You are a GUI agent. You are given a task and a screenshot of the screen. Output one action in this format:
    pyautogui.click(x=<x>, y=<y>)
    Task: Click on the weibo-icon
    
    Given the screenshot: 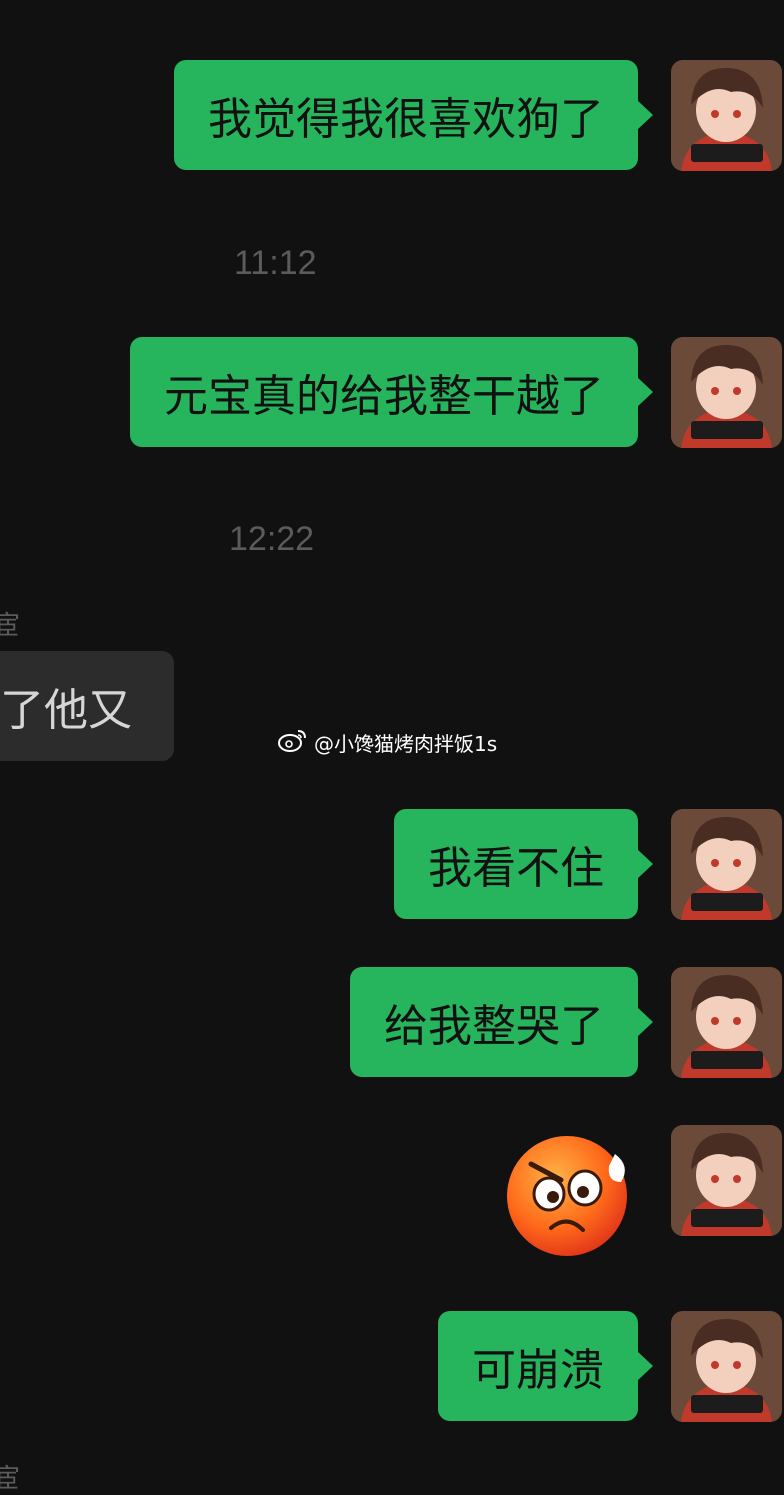 What is the action you would take?
    pyautogui.click(x=293, y=742)
    